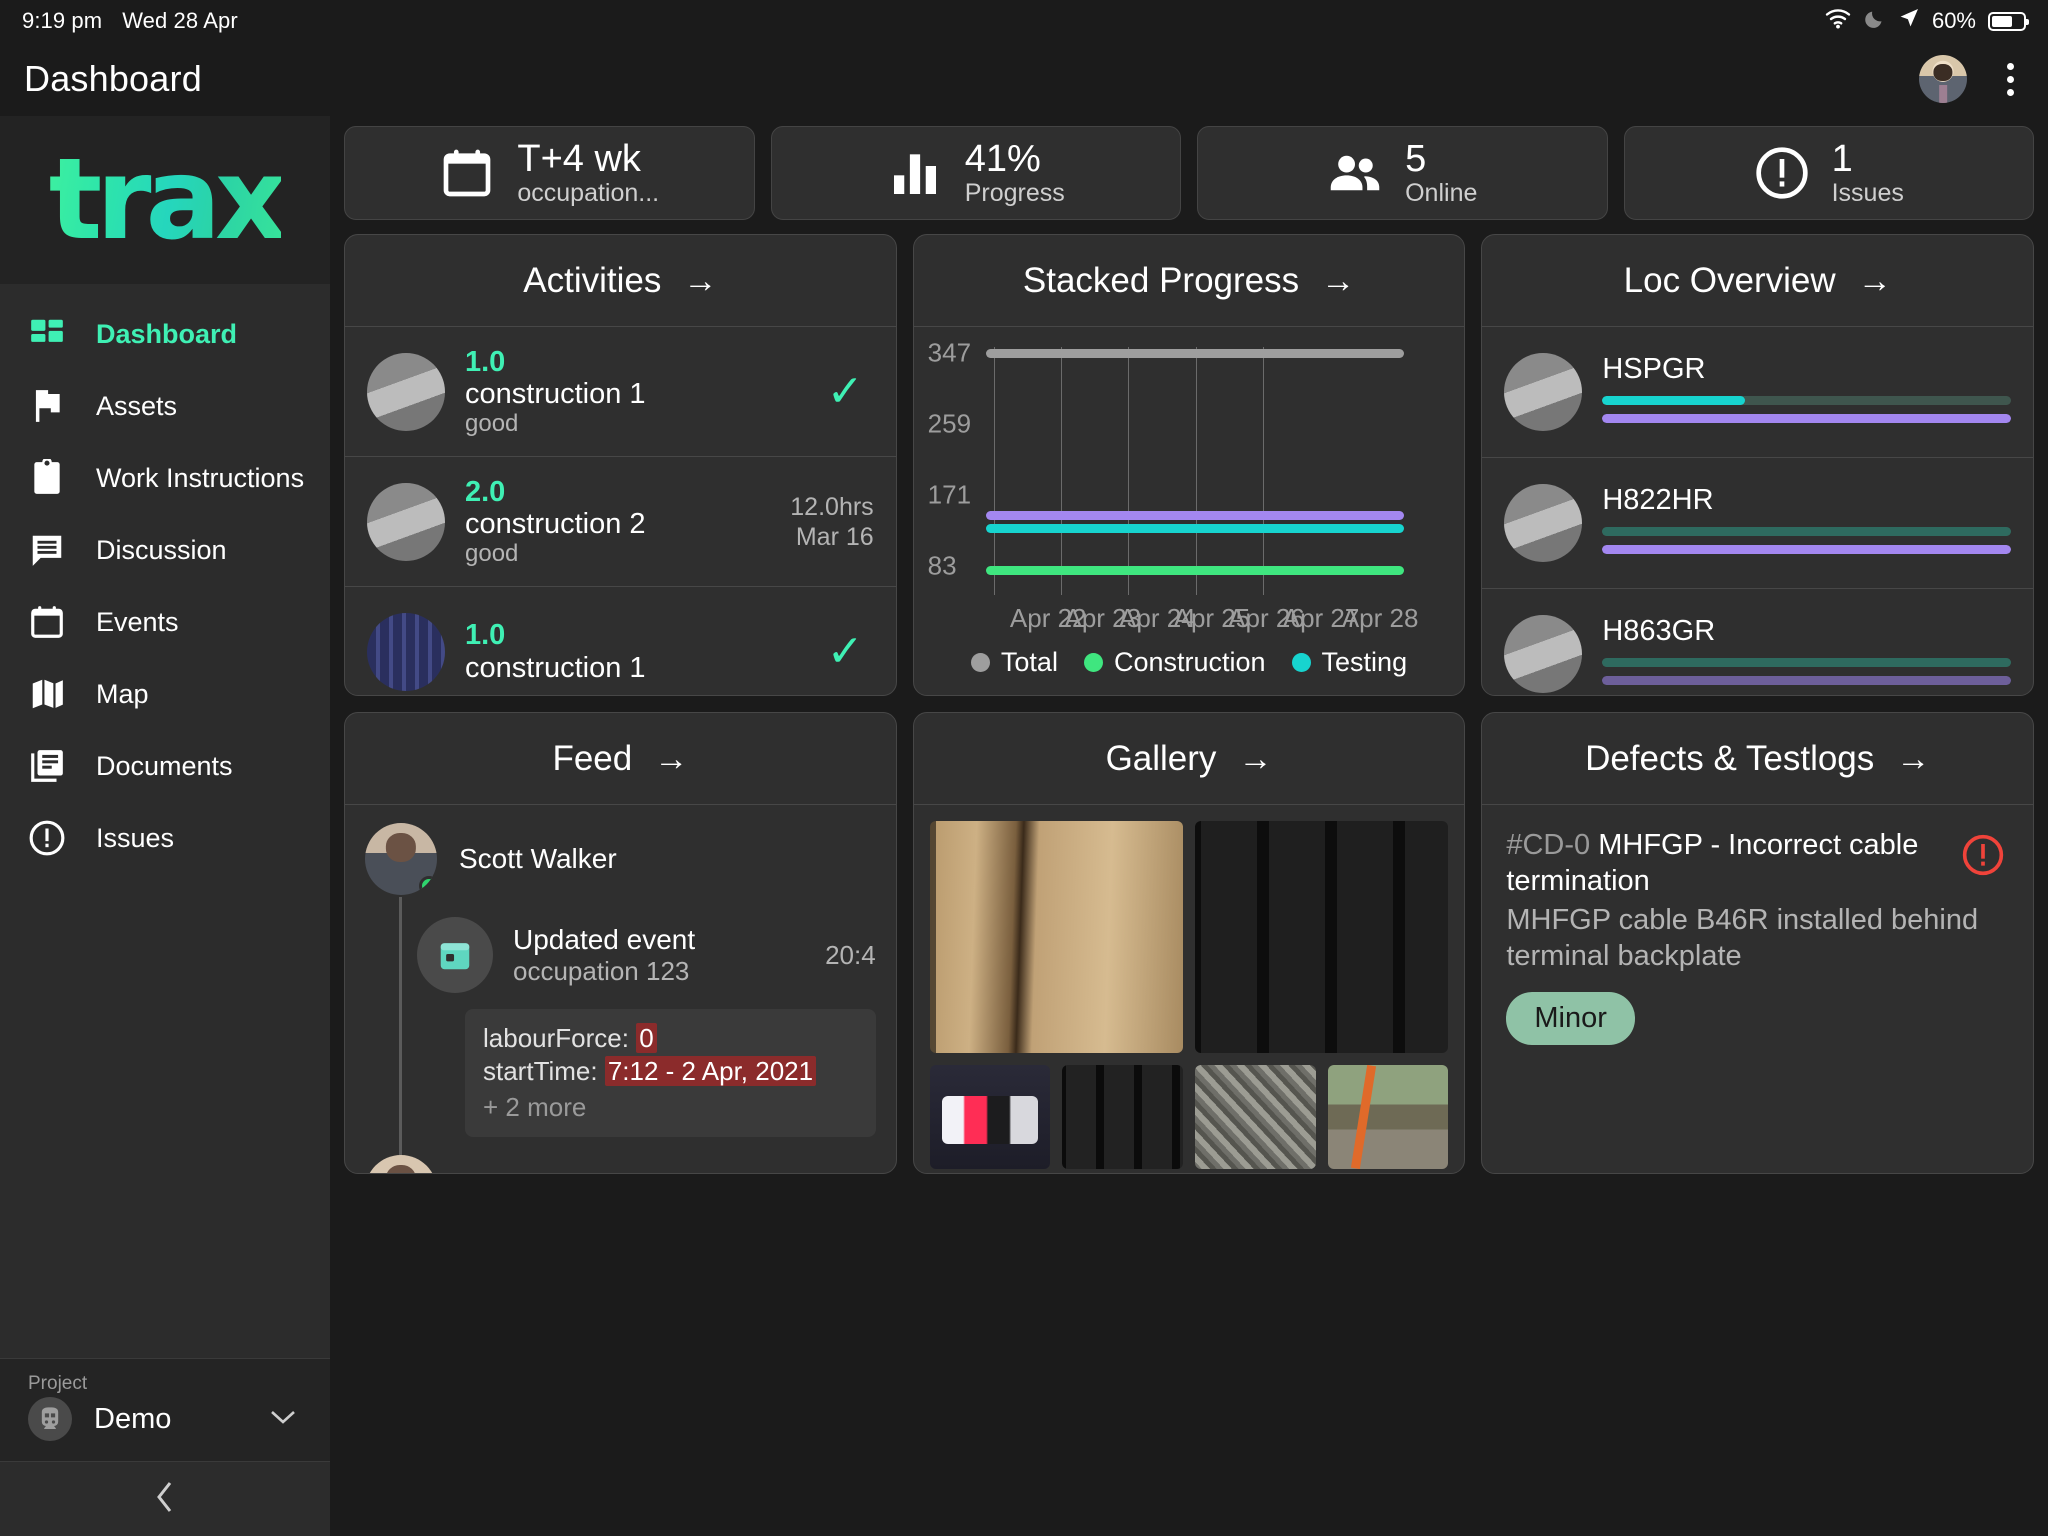 Image resolution: width=2048 pixels, height=1536 pixels. What do you see at coordinates (1807, 549) in the screenshot?
I see `loc-progress-purple` at bounding box center [1807, 549].